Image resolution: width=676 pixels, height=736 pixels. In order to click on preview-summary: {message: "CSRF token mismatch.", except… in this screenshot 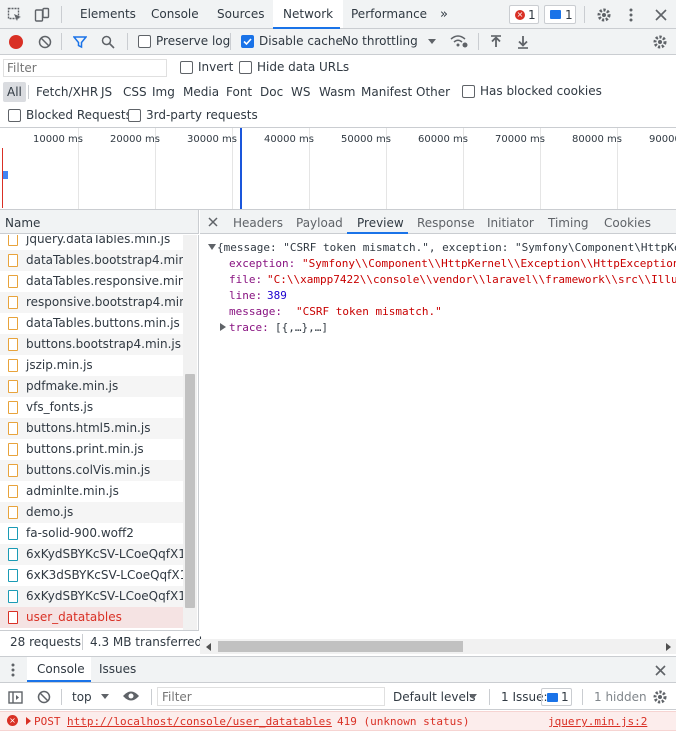, I will do `click(446, 247)`.